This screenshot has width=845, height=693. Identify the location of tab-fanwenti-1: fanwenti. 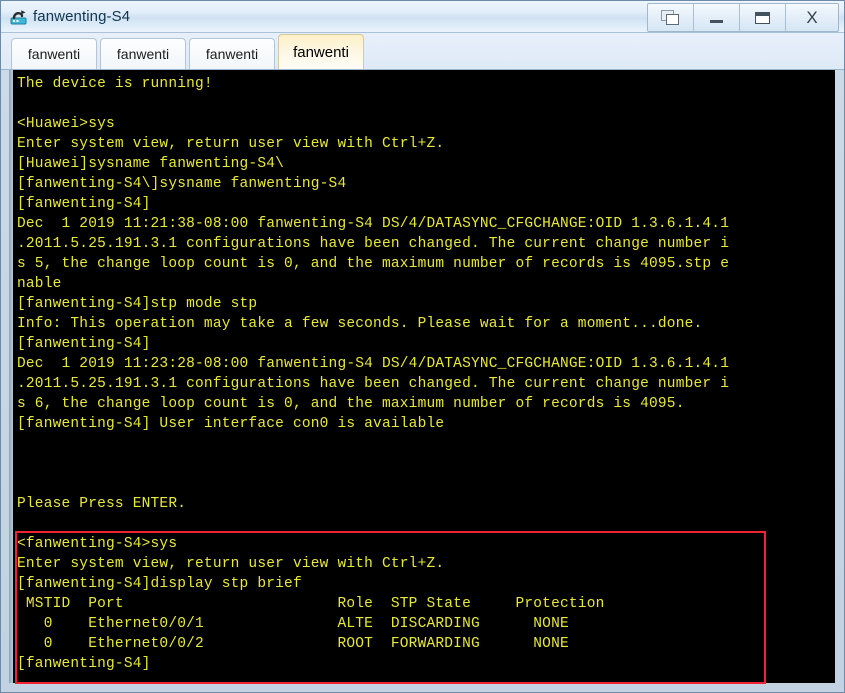
(54, 53).